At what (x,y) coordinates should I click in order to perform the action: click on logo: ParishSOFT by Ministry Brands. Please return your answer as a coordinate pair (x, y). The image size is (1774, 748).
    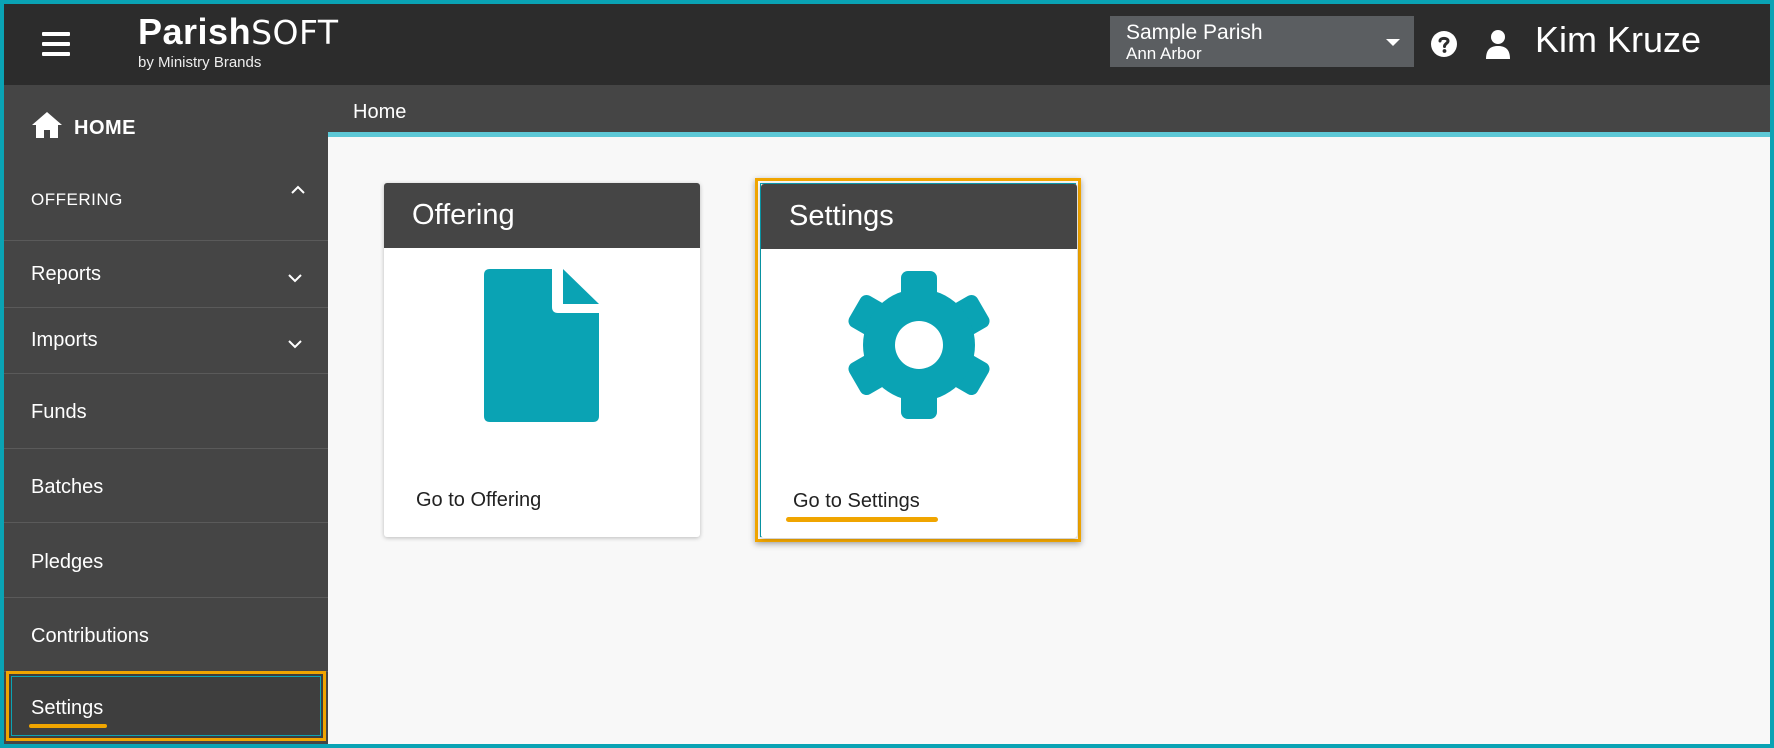
    Looking at the image, I should click on (238, 41).